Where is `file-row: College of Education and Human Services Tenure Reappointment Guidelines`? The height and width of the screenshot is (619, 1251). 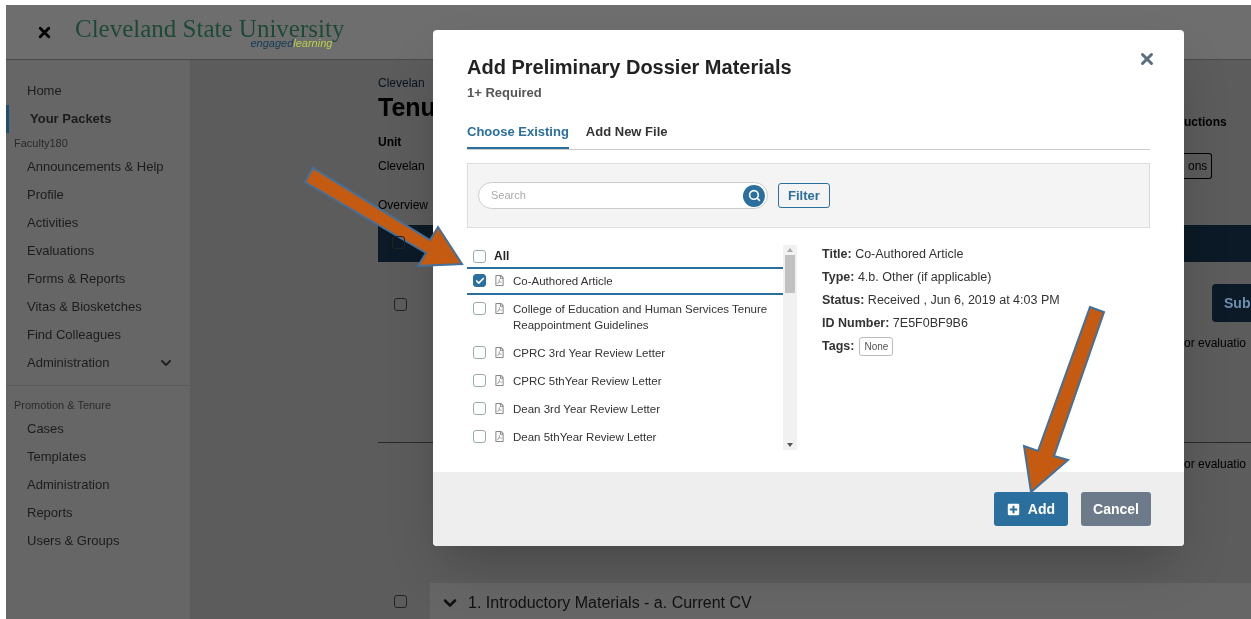 file-row: College of Education and Human Services Tenure Reappointment Guidelines is located at coordinates (625, 317).